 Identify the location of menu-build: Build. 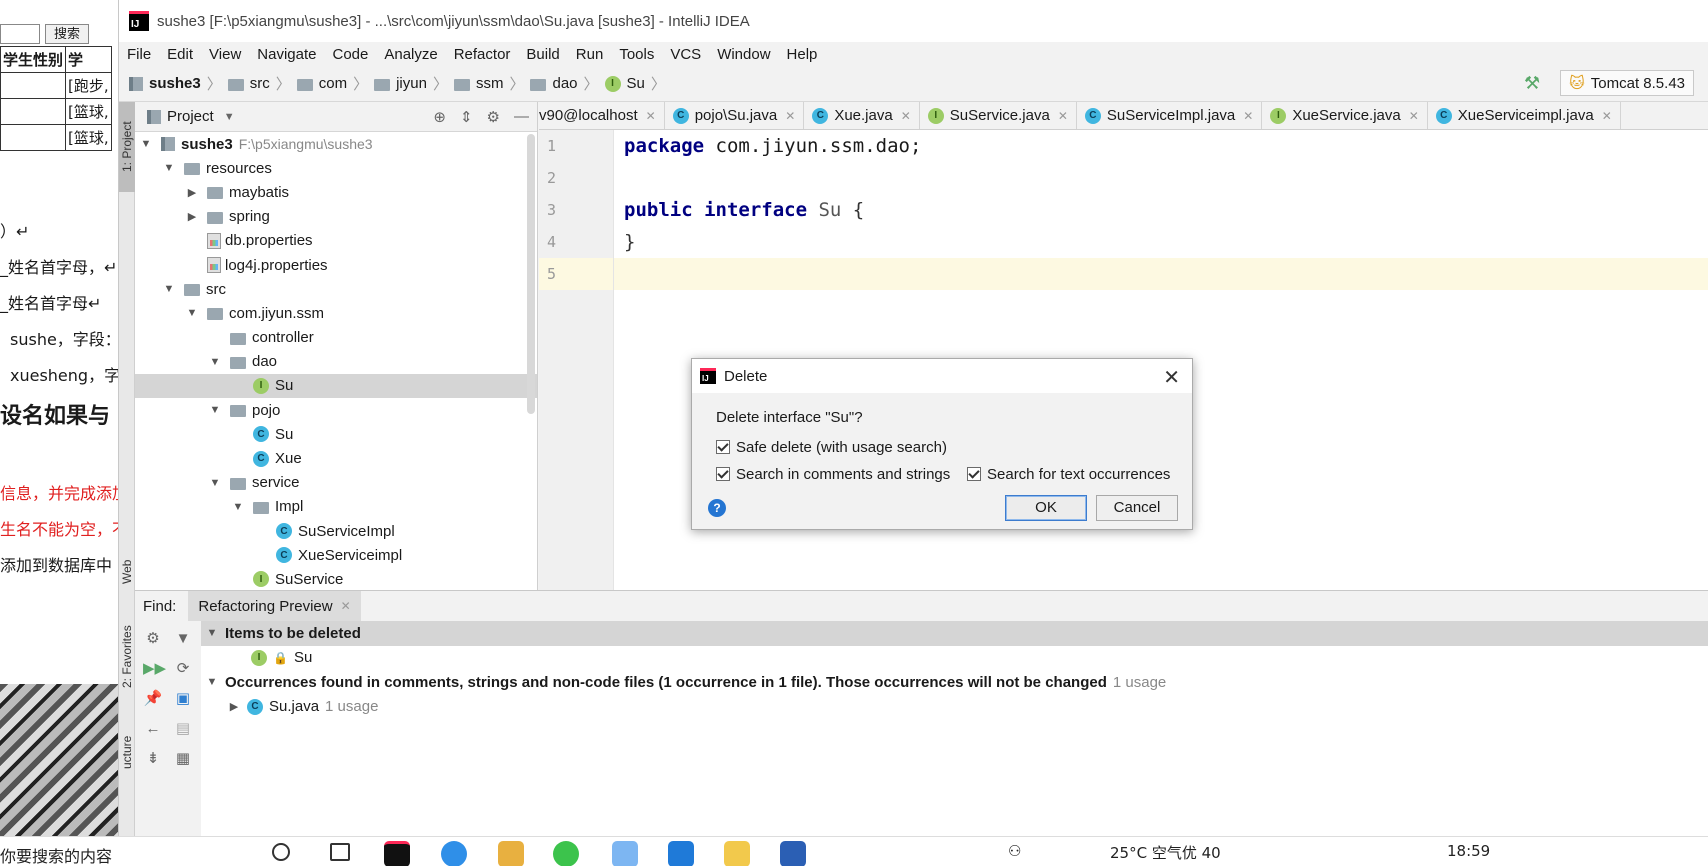
(542, 54).